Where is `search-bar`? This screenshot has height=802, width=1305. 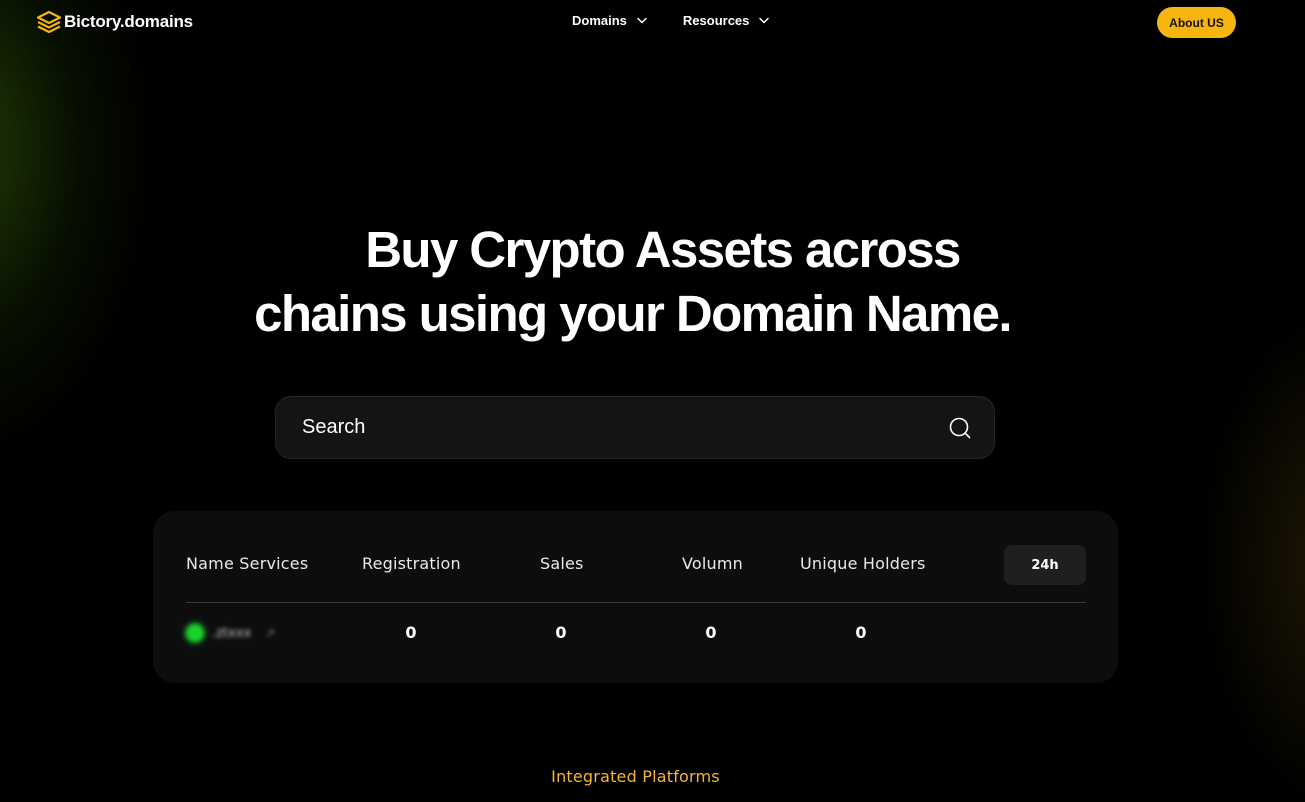
search-bar is located at coordinates (635, 427).